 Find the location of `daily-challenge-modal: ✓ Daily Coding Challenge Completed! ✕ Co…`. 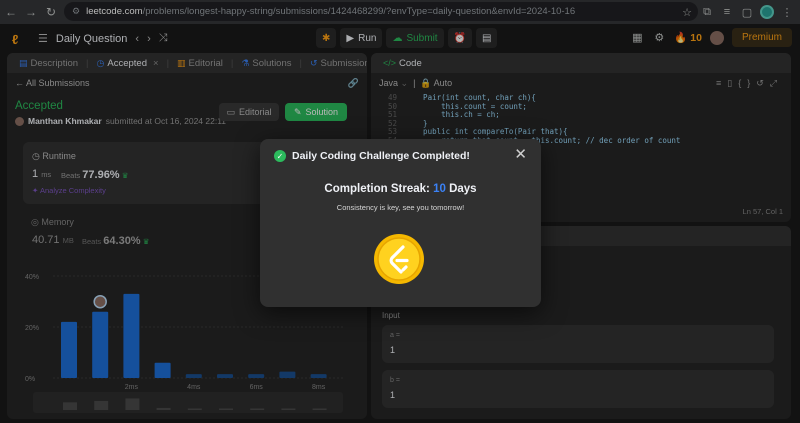

daily-challenge-modal: ✓ Daily Coding Challenge Completed! ✕ Co… is located at coordinates (400, 223).